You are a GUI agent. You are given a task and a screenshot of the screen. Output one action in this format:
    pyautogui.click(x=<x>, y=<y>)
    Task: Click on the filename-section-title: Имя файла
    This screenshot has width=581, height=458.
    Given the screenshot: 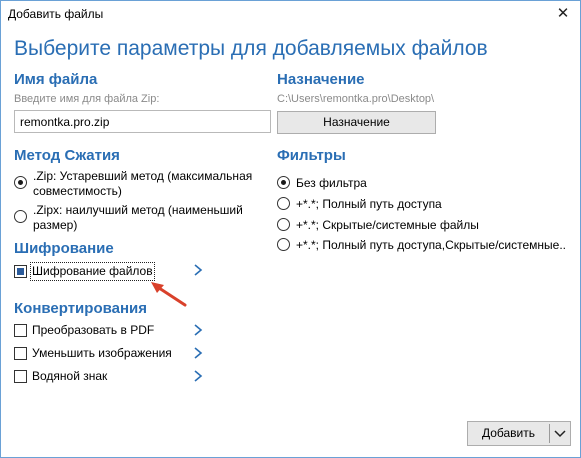 What is the action you would take?
    pyautogui.click(x=56, y=79)
    